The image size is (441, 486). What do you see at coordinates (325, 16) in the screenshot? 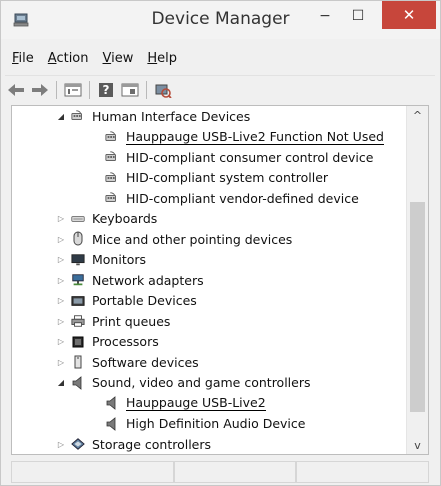
I see `minimize-button: −` at bounding box center [325, 16].